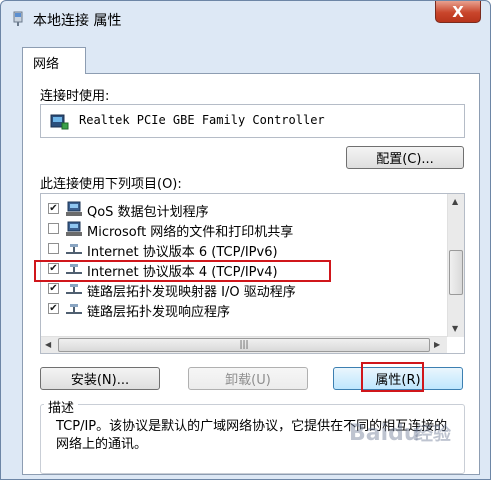 This screenshot has height=480, width=491. I want to click on list-item-lltd-responder: ✔ 链路层拓扑发现响应程序, so click(245, 309).